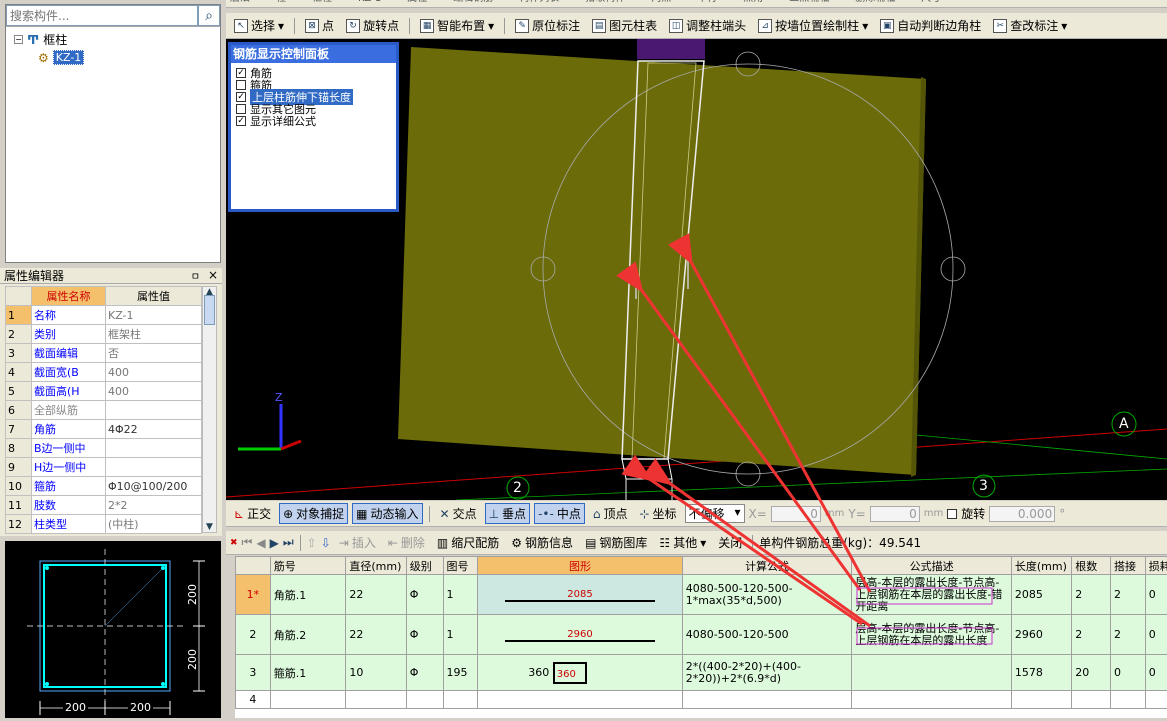 The width and height of the screenshot is (1167, 721). I want to click on close-panel-icon: ✖, so click(234, 543).